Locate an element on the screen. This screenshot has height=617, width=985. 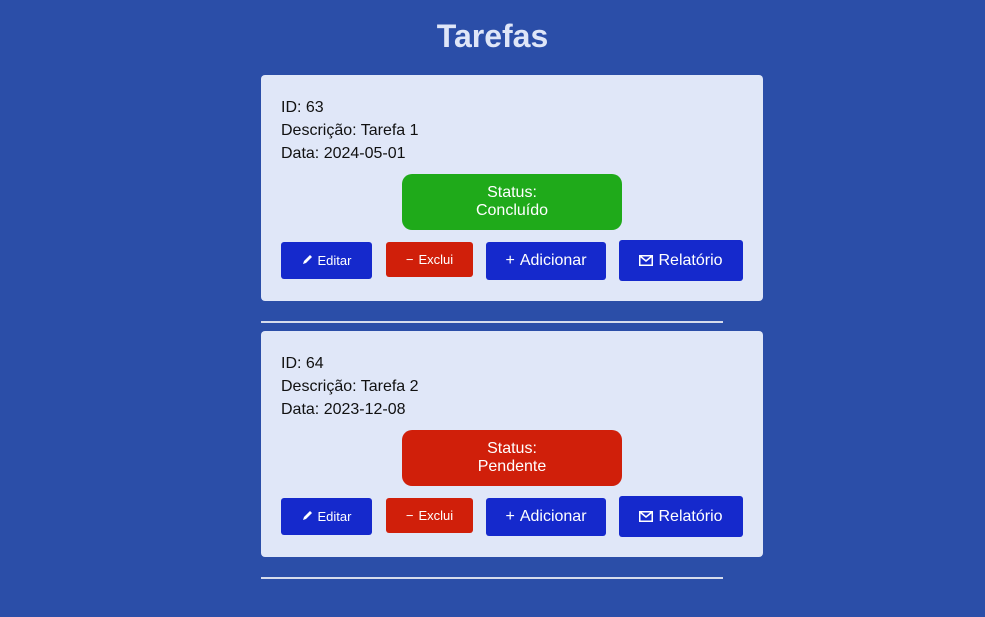
status-value: Pendente is located at coordinates (512, 466).